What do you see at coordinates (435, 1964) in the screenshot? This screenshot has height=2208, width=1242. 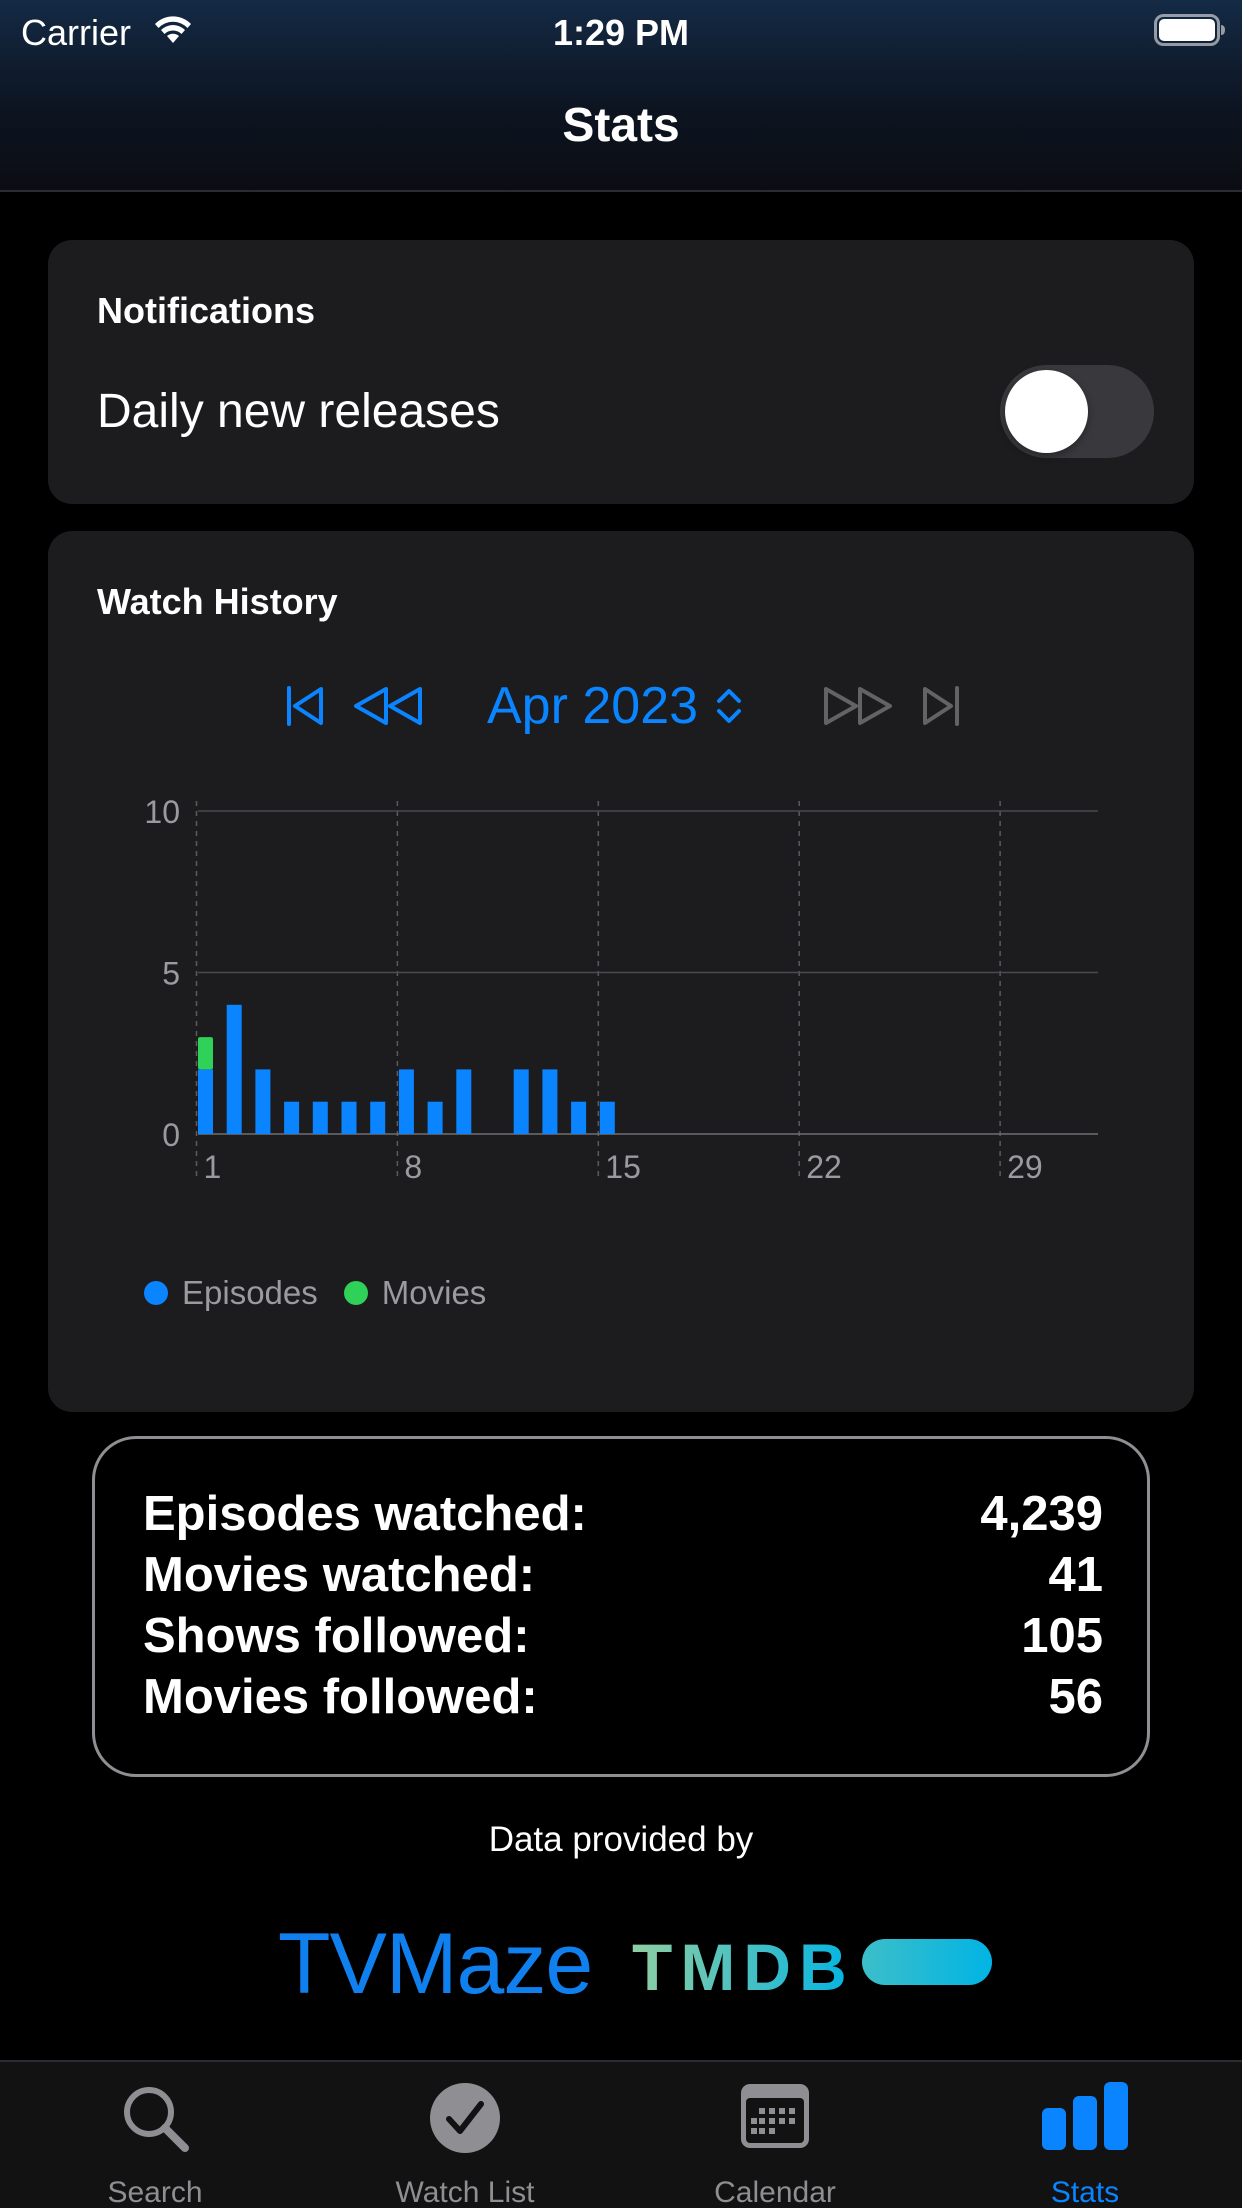 I see `tvmaze-logo: TVMaze` at bounding box center [435, 1964].